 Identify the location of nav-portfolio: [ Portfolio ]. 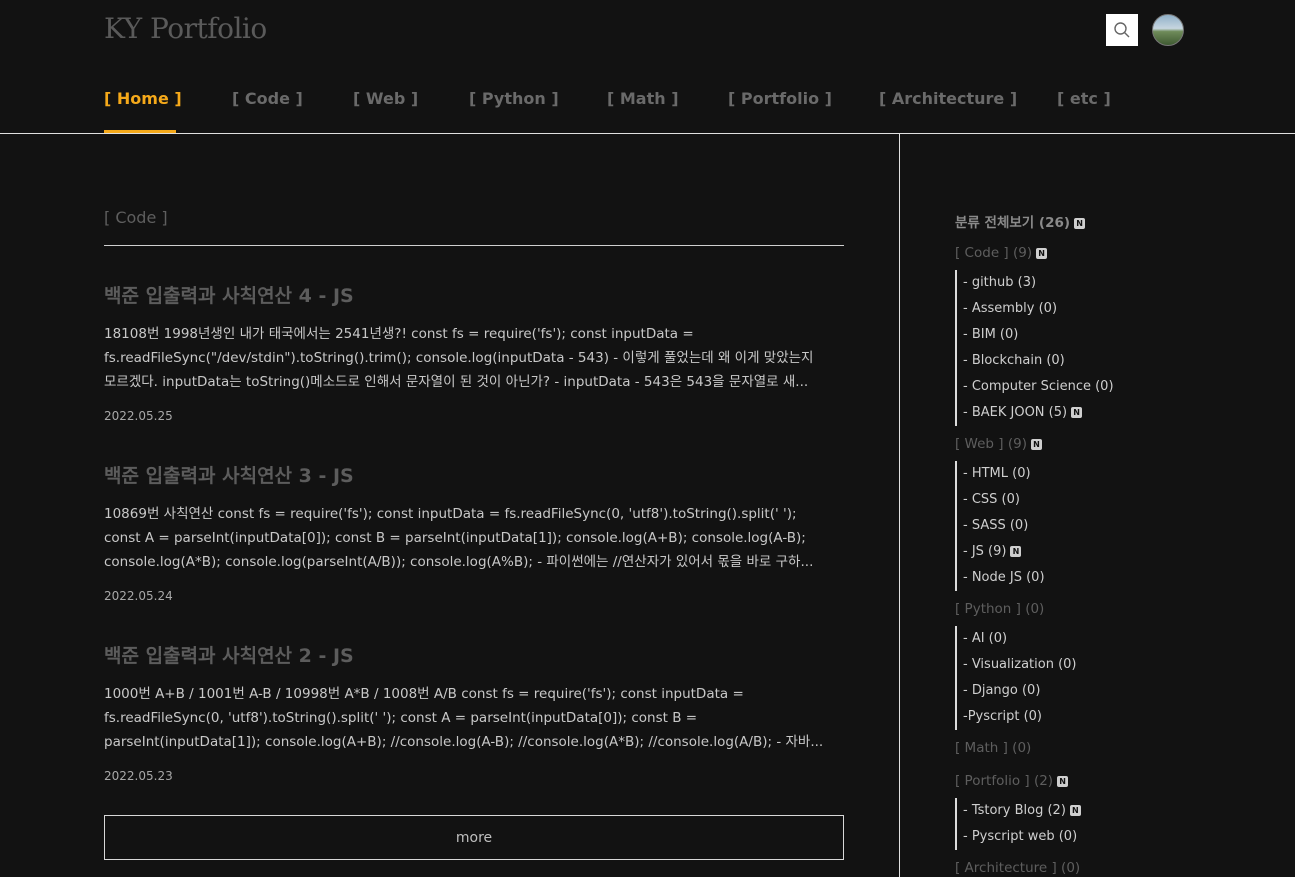
(780, 111).